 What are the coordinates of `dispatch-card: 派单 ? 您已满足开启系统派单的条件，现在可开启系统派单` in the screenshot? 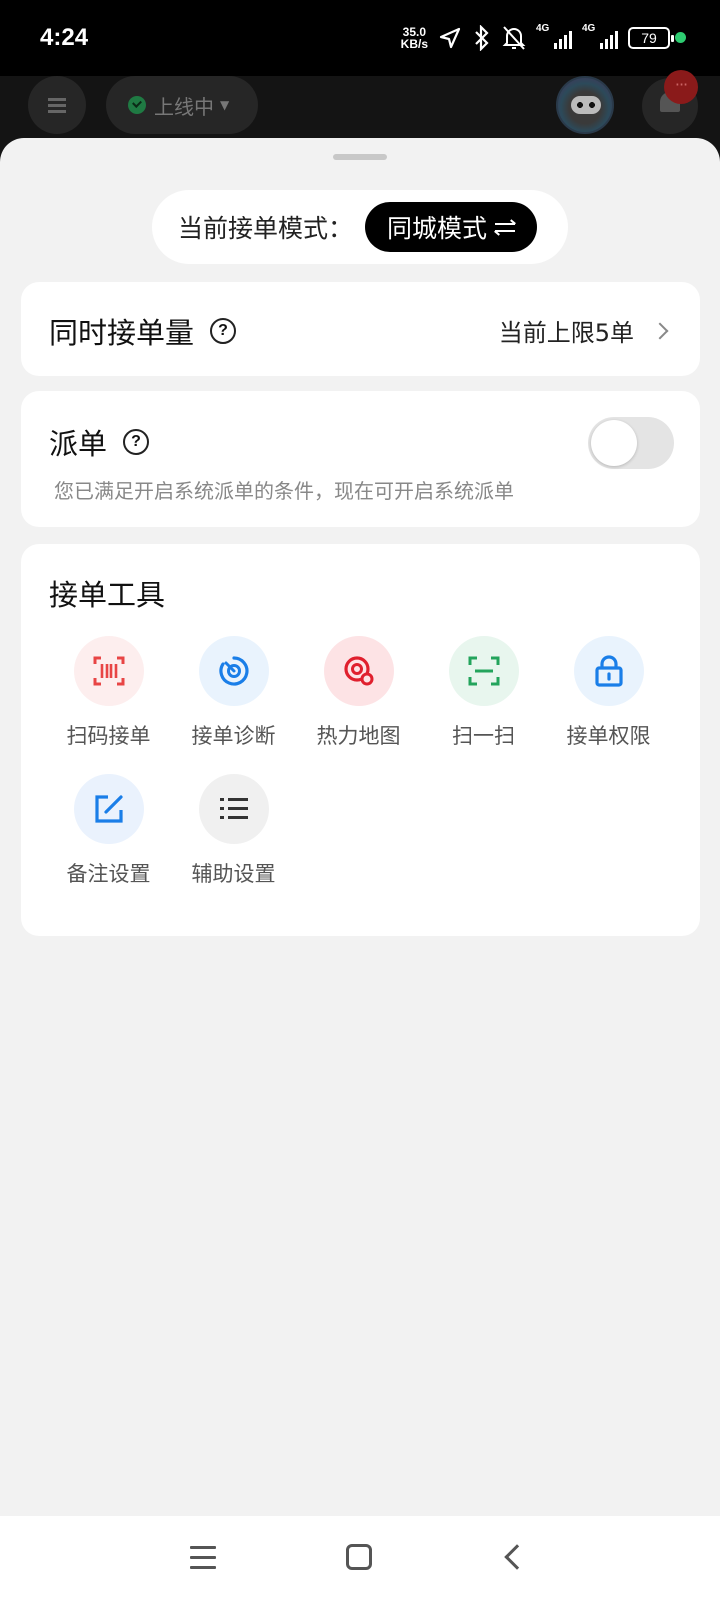 It's located at (360, 459).